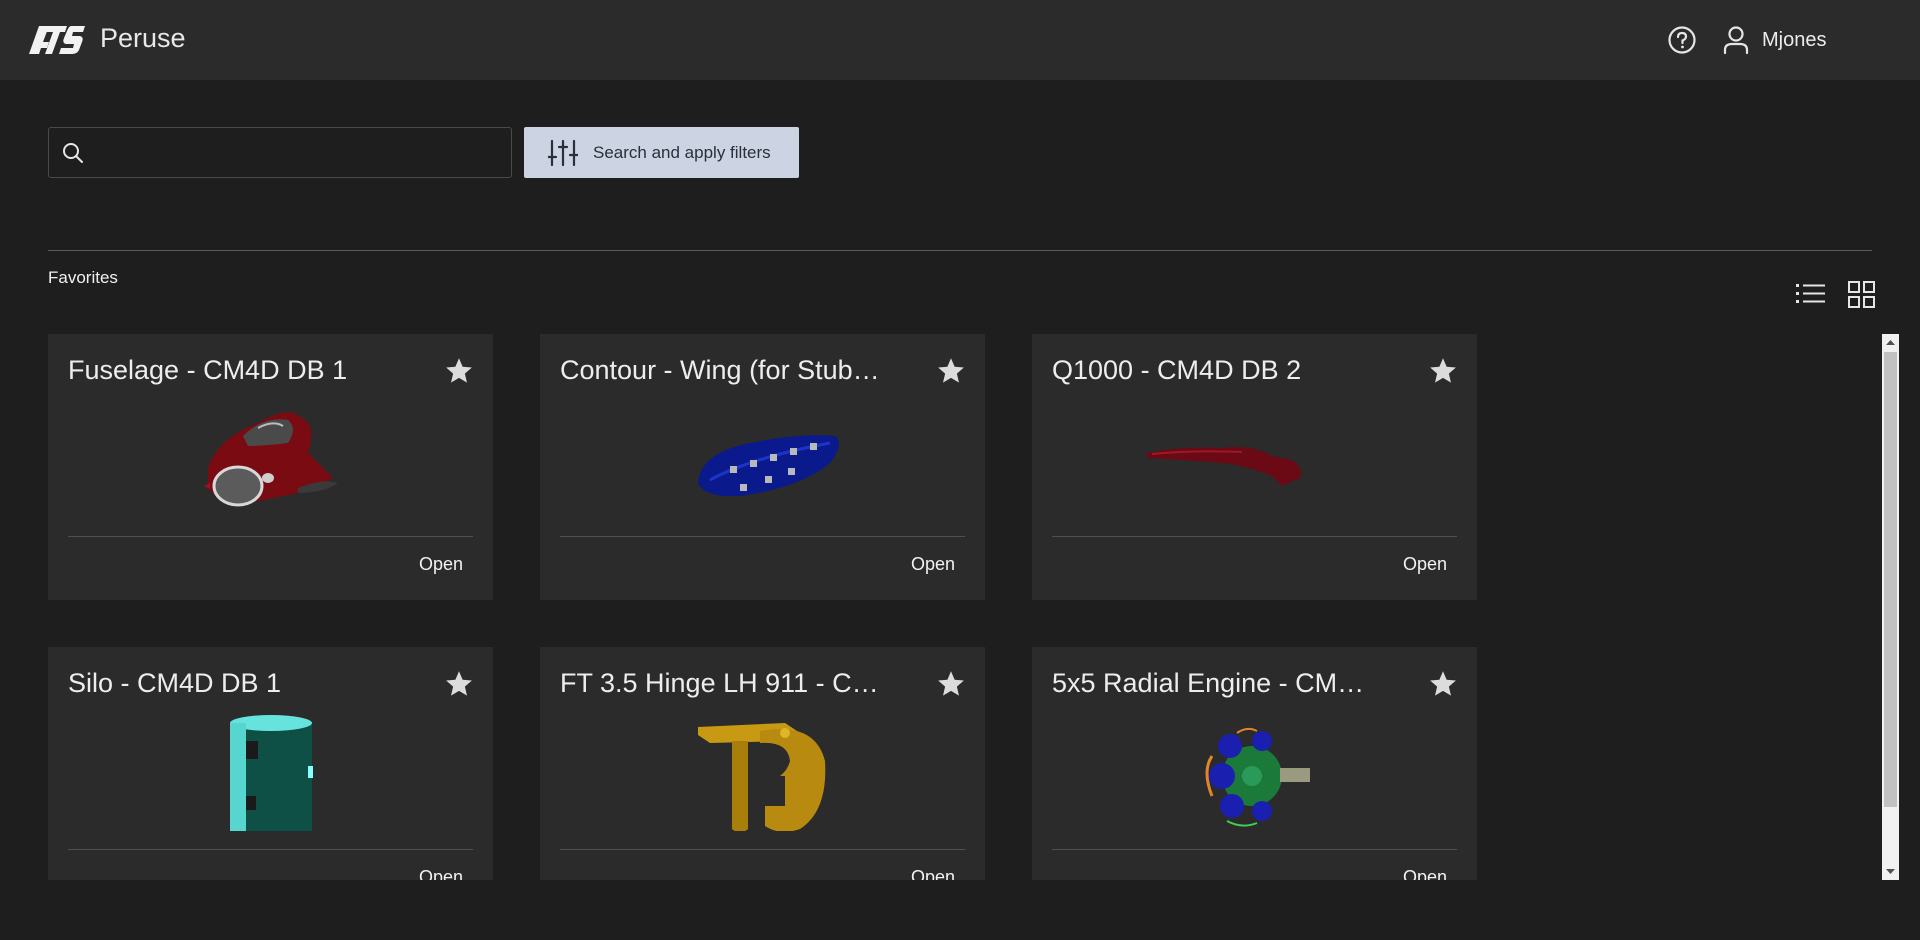  What do you see at coordinates (83, 277) in the screenshot?
I see `section-title: Favorites` at bounding box center [83, 277].